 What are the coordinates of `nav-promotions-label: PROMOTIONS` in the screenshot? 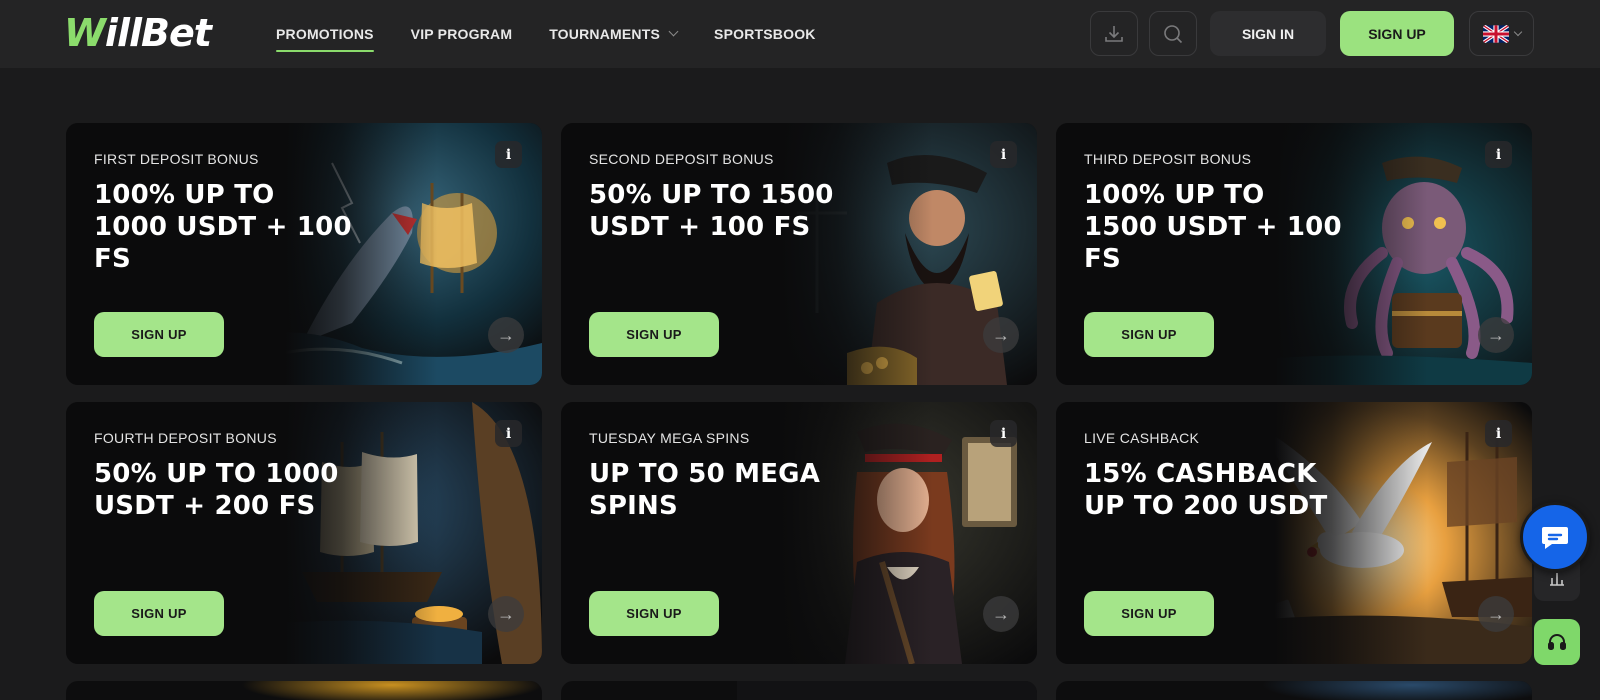 It's located at (325, 34).